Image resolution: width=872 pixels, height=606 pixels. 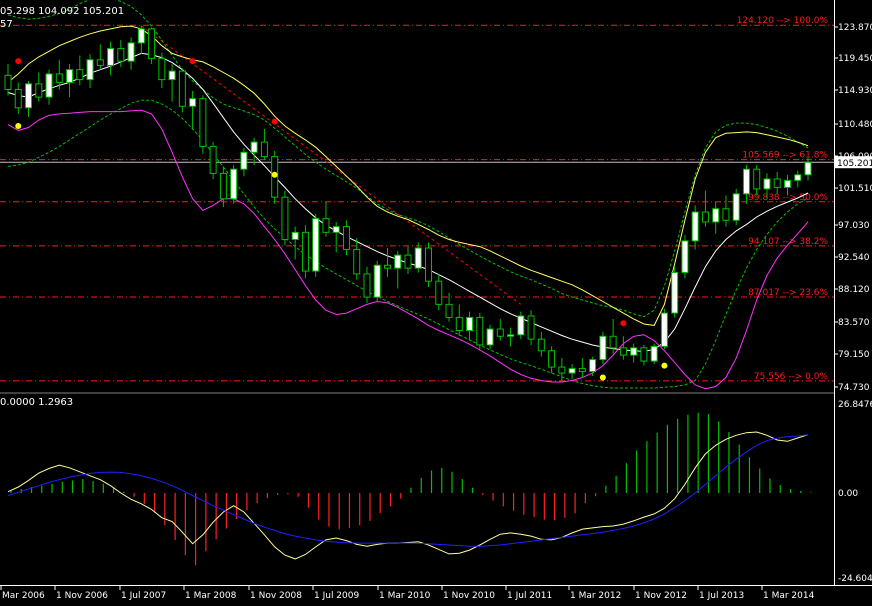 I want to click on oscillator-axis-label: 26.8476, so click(x=855, y=405).